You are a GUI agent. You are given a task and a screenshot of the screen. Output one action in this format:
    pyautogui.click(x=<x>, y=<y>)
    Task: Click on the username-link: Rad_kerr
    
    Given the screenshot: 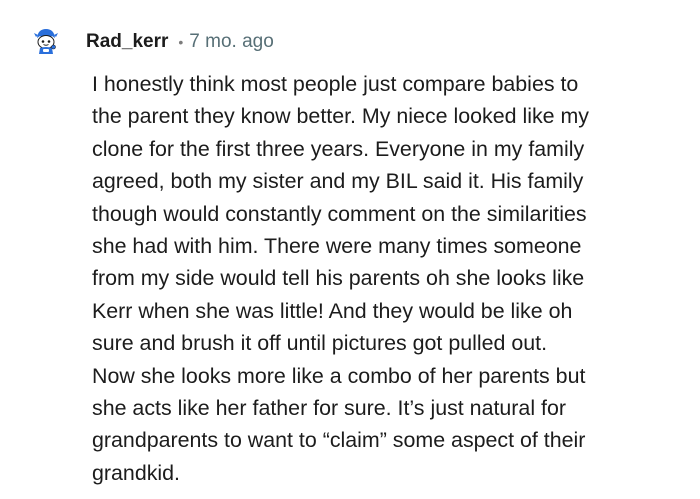 What is the action you would take?
    pyautogui.click(x=127, y=42)
    